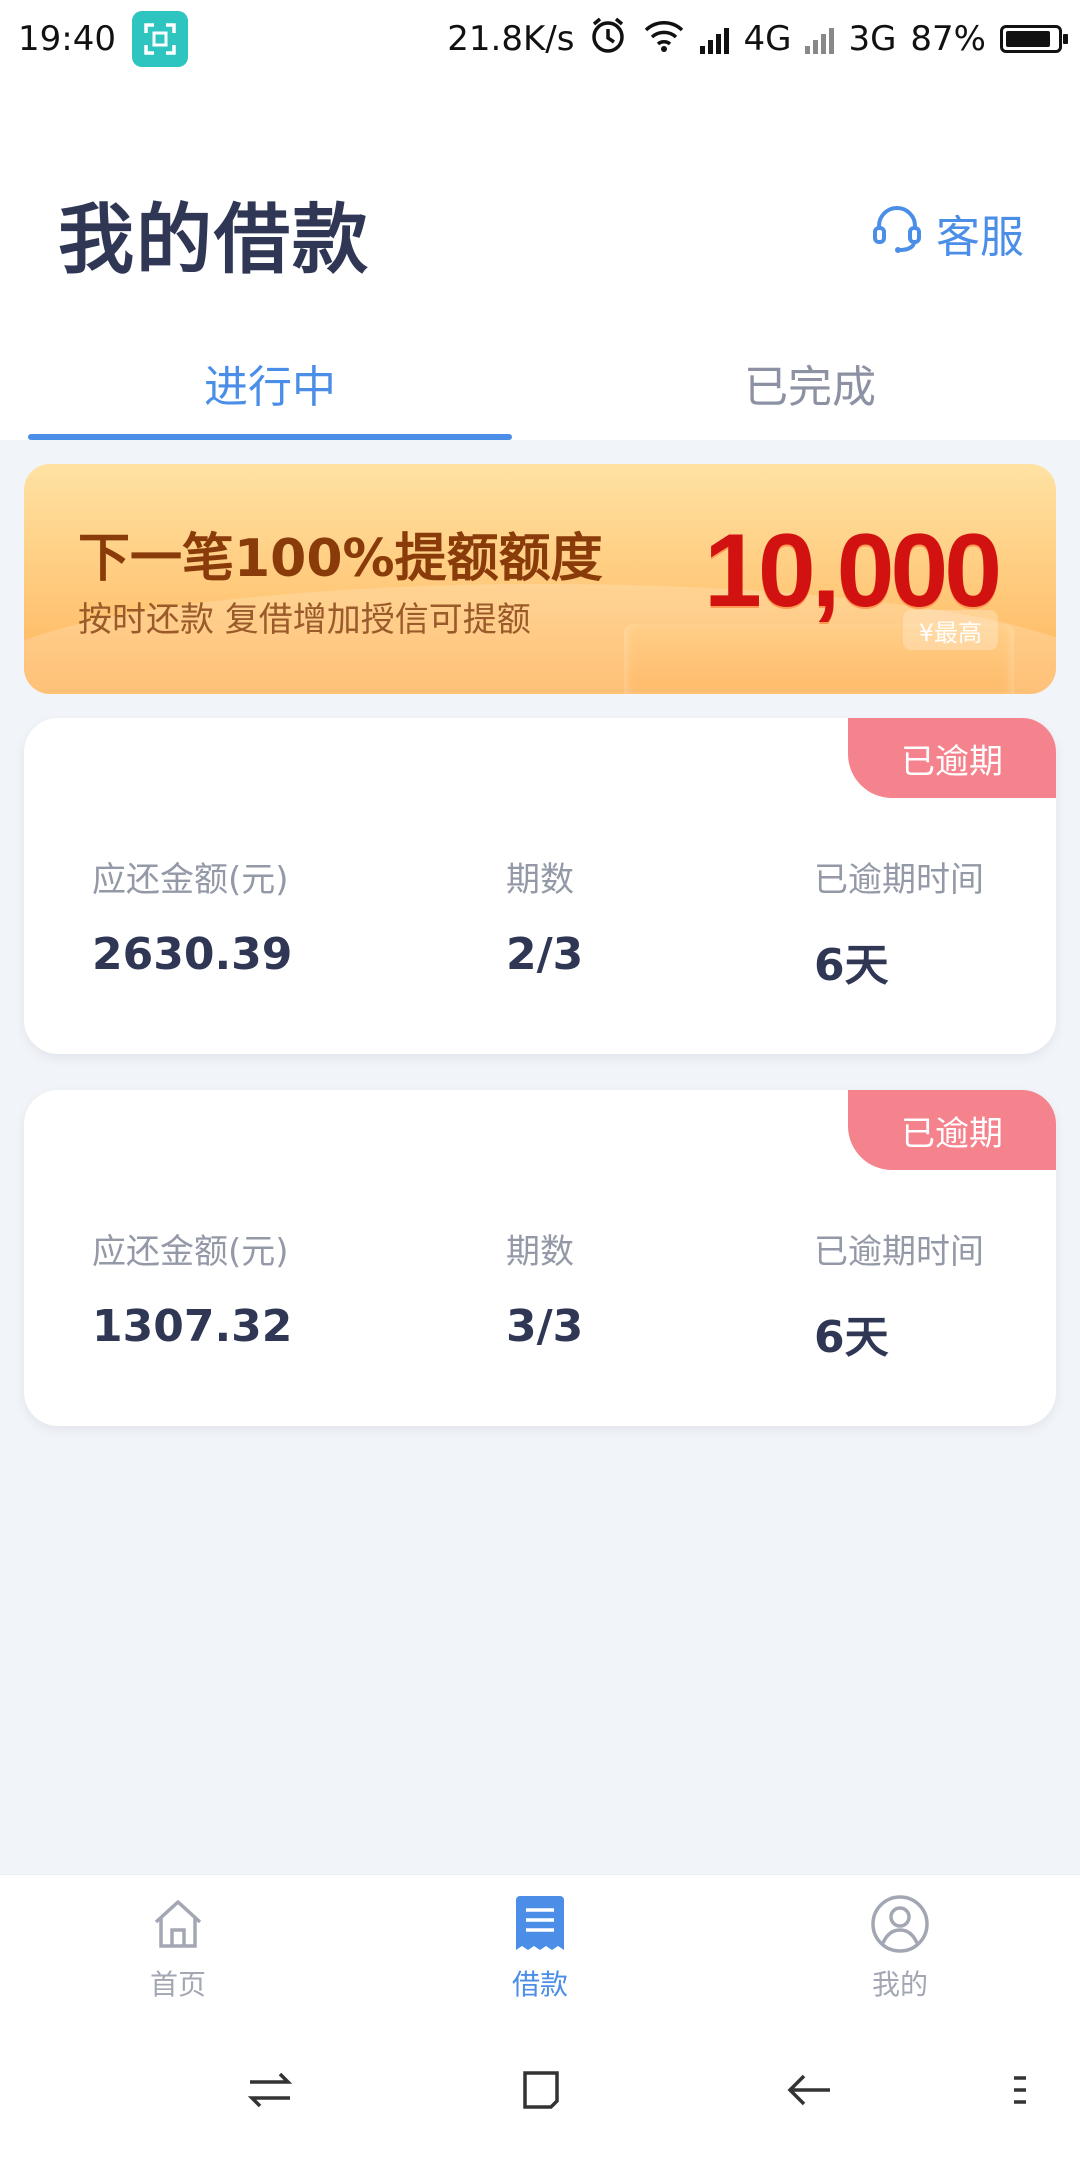 The height and width of the screenshot is (2160, 1080). Describe the element at coordinates (214, 239) in the screenshot. I see `page-title: 我的借款` at that location.